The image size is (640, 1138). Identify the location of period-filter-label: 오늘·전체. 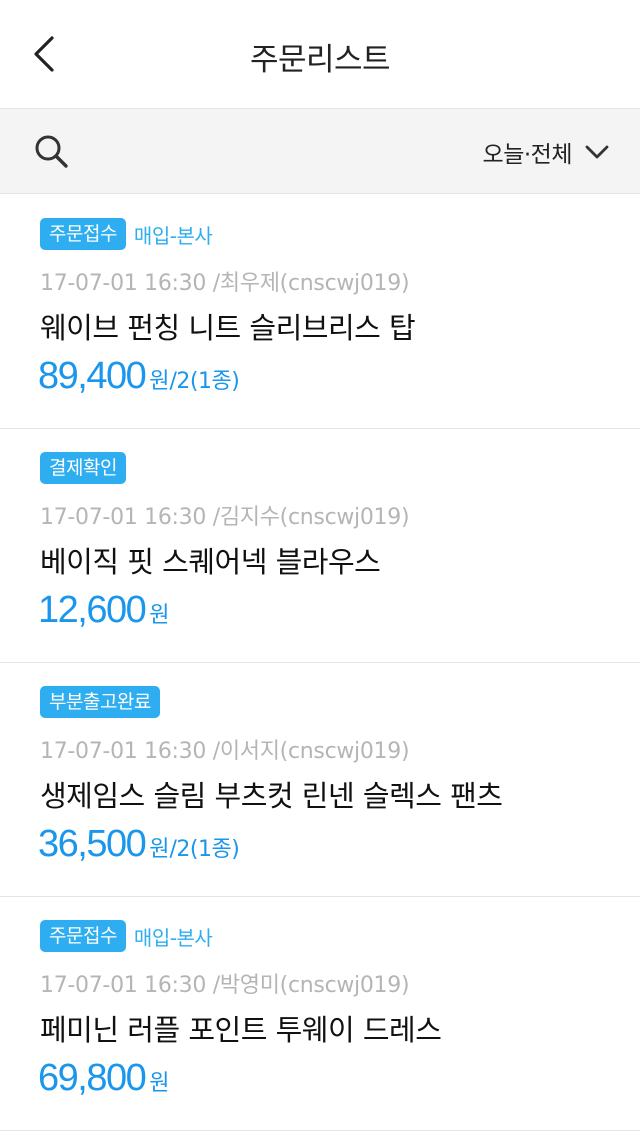
(527, 155).